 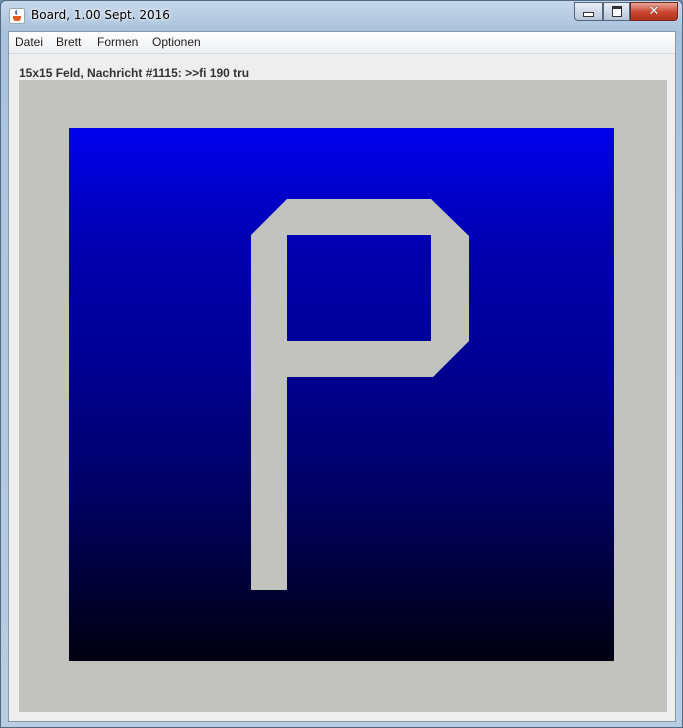 I want to click on maximize-icon, so click(x=616, y=11).